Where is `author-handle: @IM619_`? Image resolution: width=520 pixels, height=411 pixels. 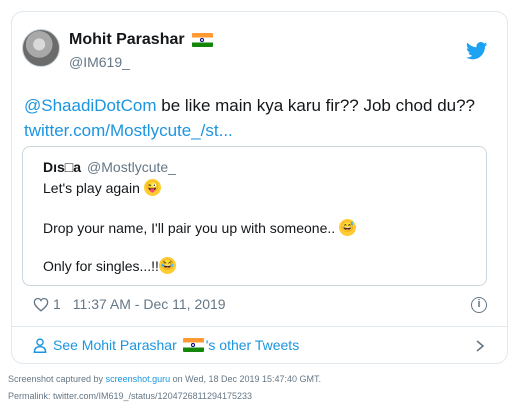
author-handle: @IM619_ is located at coordinates (99, 62).